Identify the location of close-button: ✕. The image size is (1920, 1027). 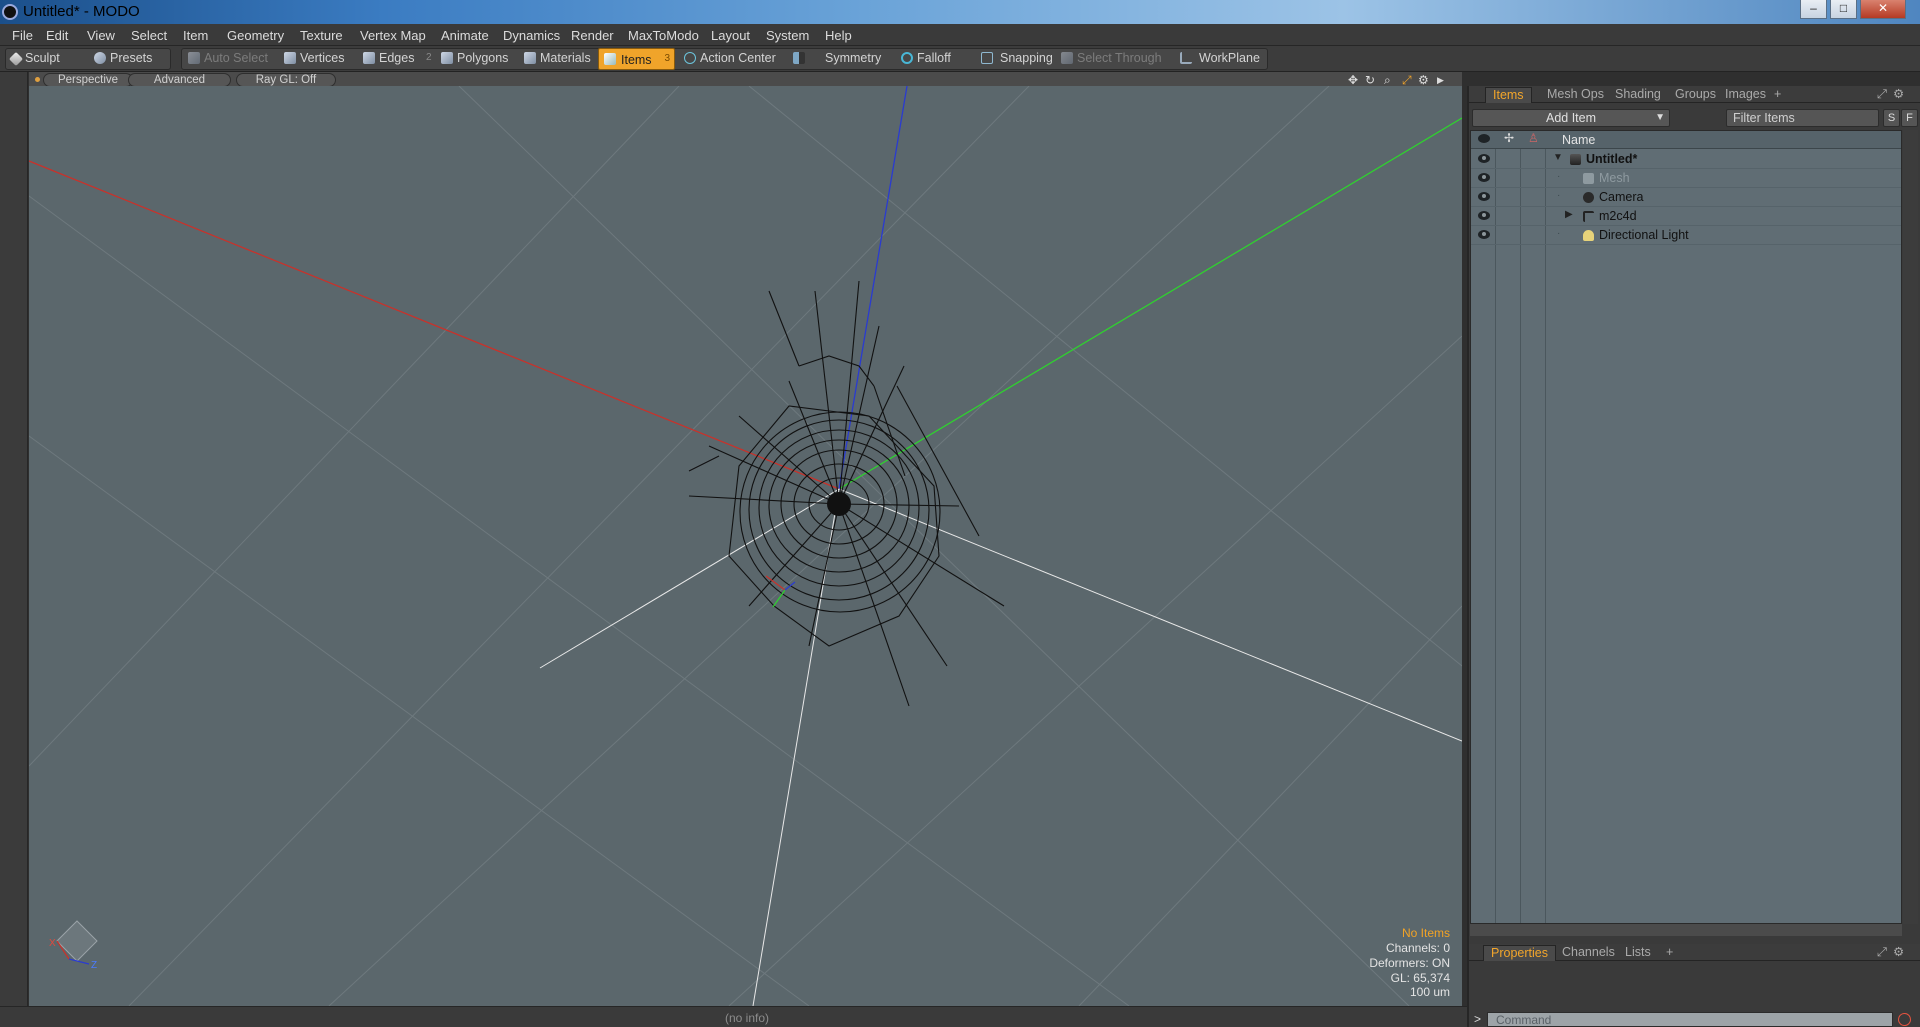
(1883, 9).